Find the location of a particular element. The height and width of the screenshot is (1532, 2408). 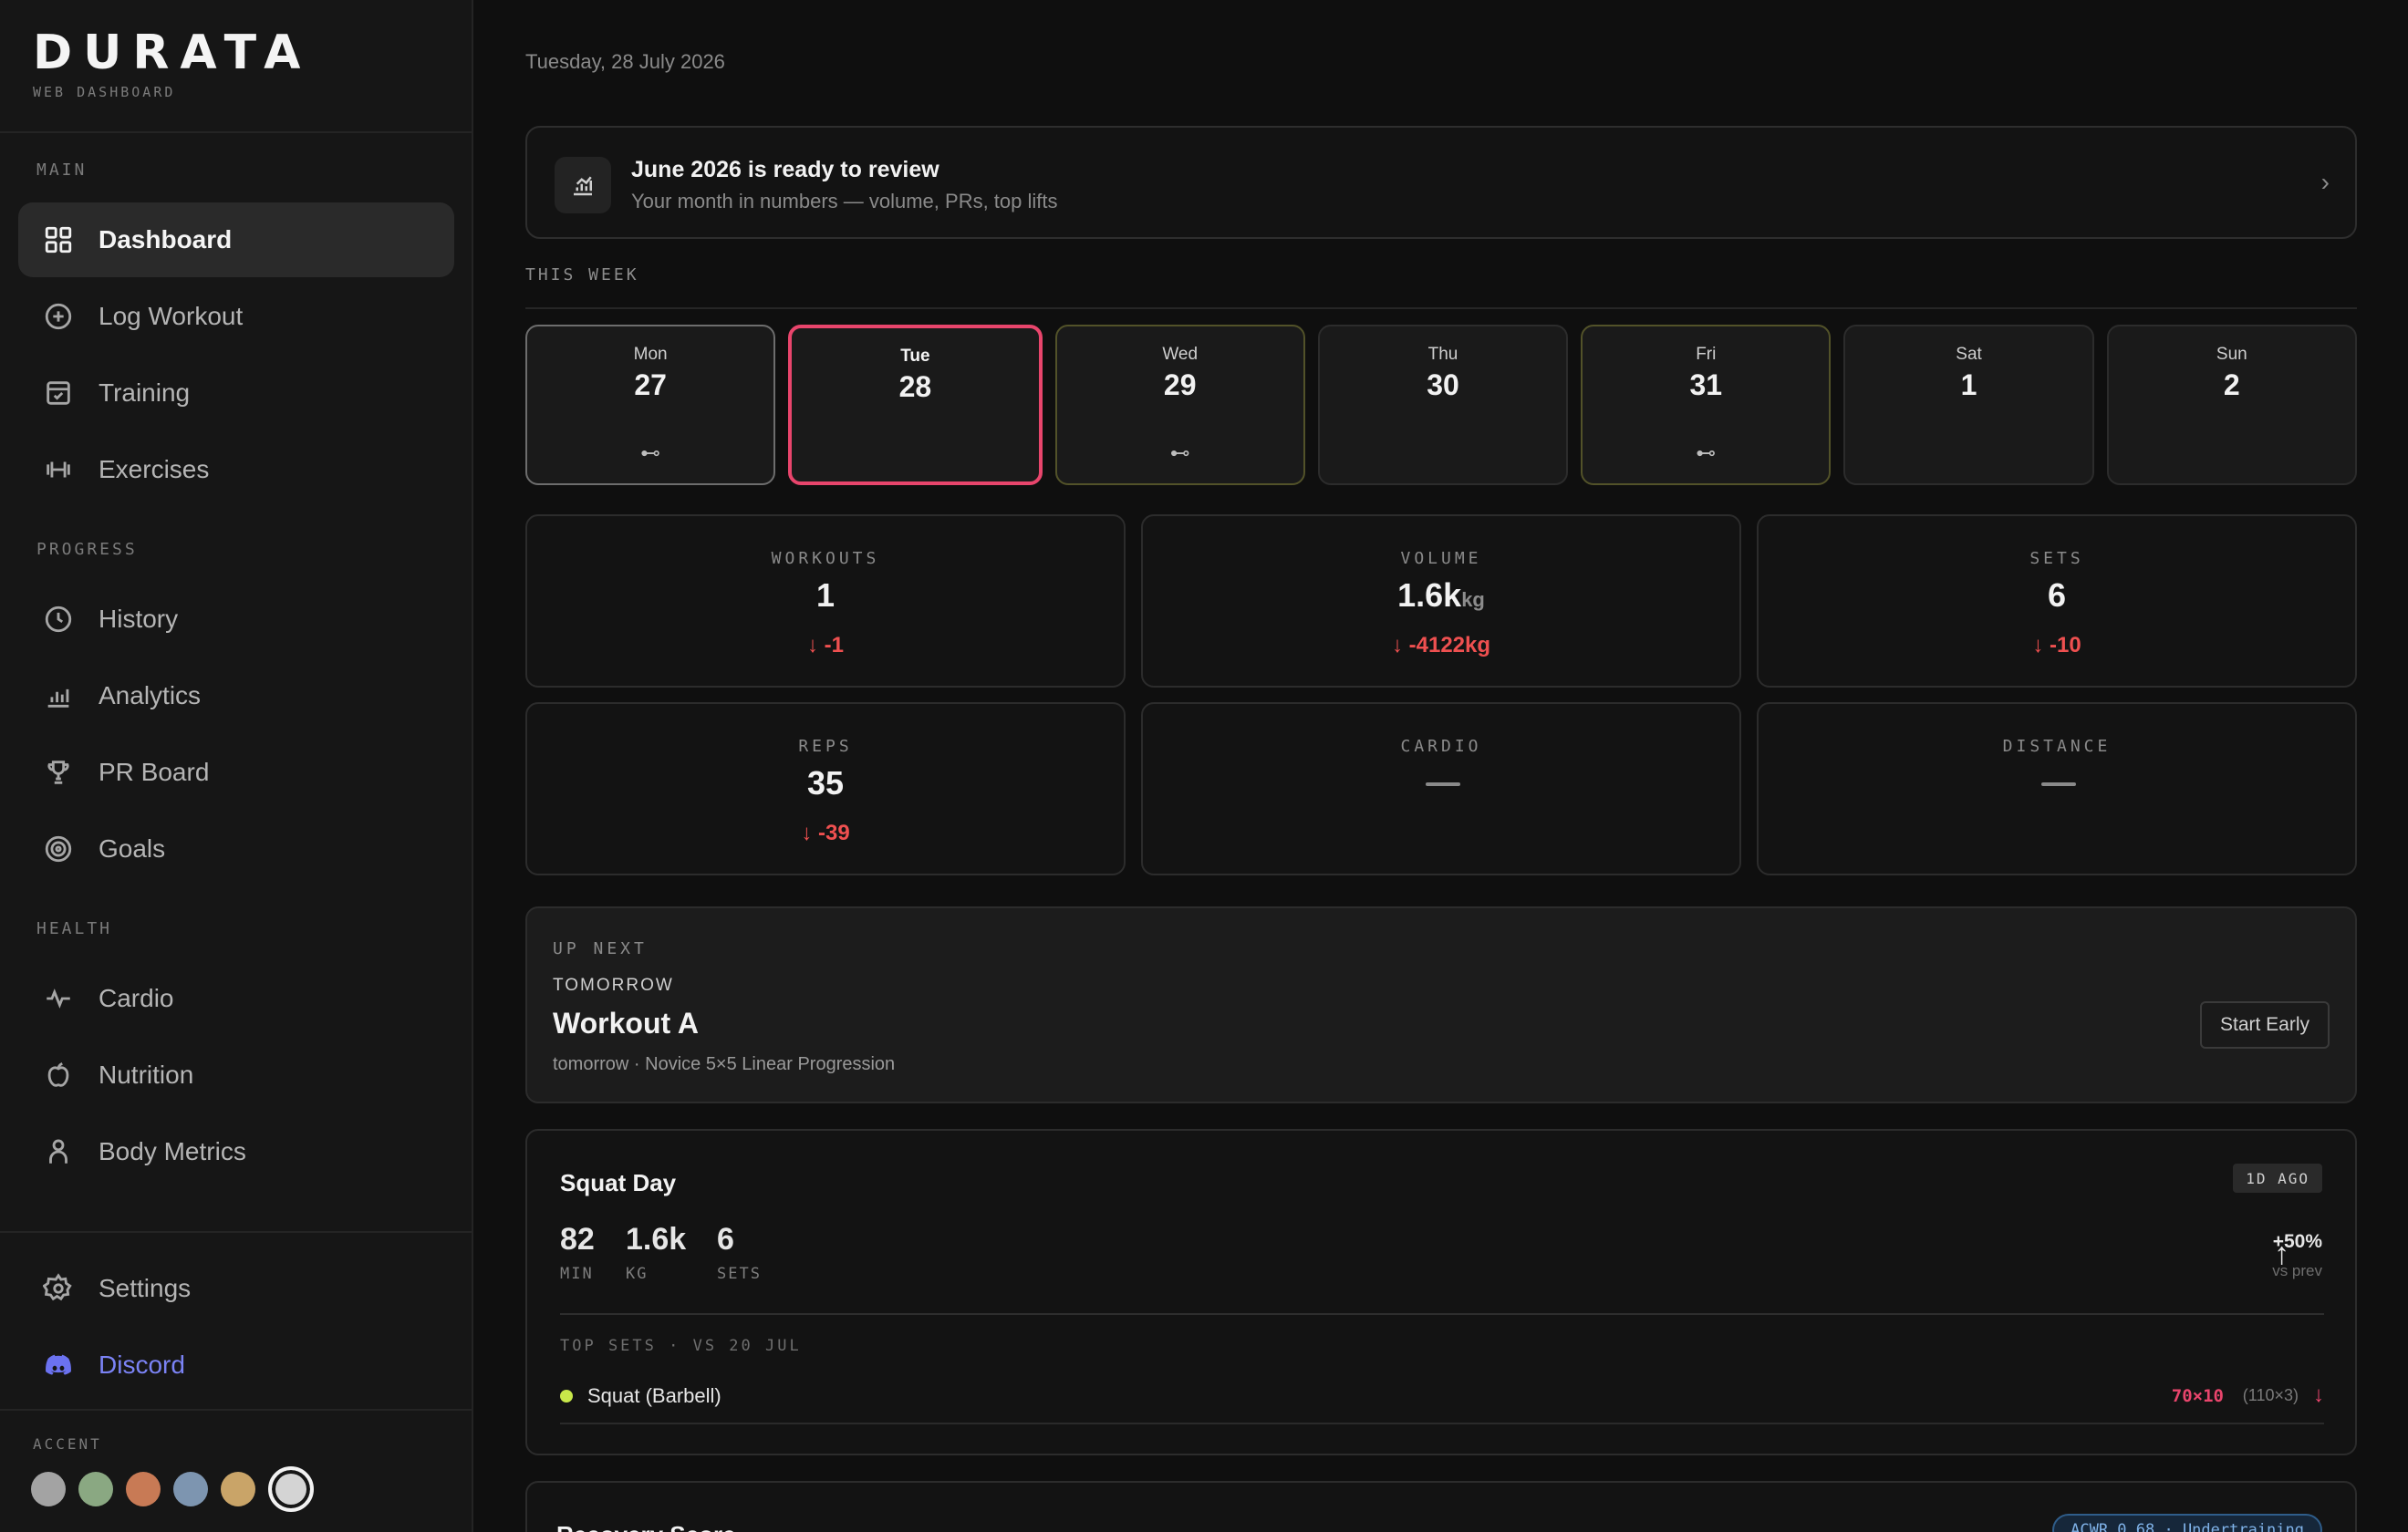

day-number: 31 is located at coordinates (1706, 384).